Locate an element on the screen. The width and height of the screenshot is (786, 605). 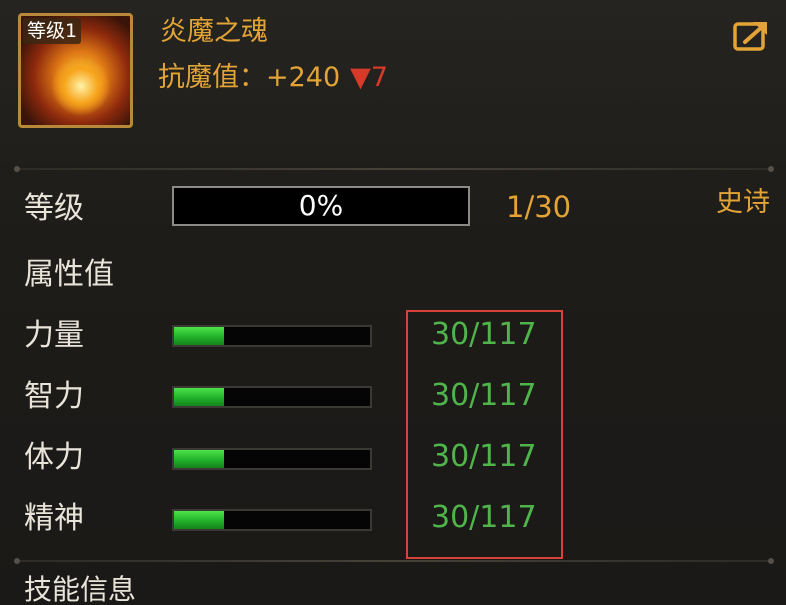
item-name: 炎魔之魂 is located at coordinates (214, 31).